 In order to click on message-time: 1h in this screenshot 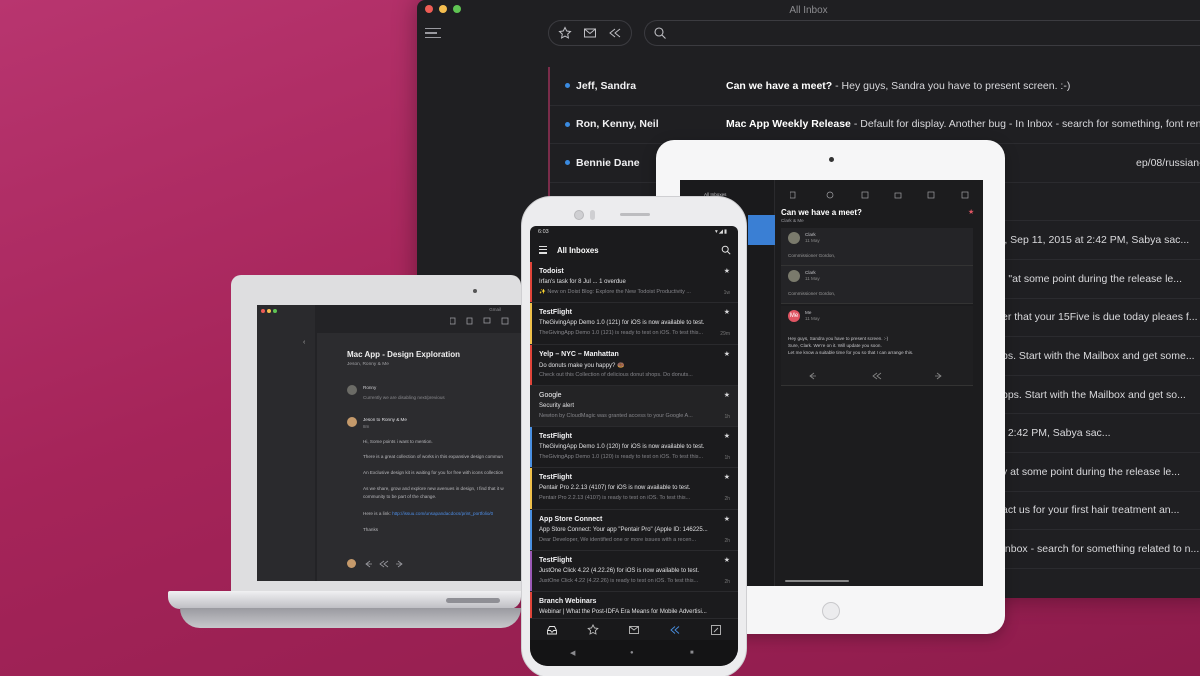, I will do `click(727, 458)`.